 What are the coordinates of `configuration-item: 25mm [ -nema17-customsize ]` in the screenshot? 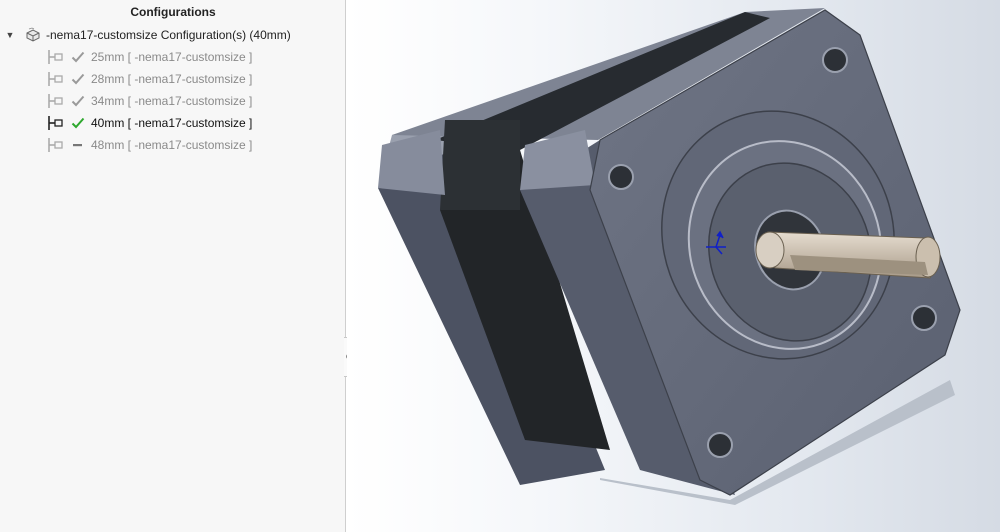 It's located at (149, 57).